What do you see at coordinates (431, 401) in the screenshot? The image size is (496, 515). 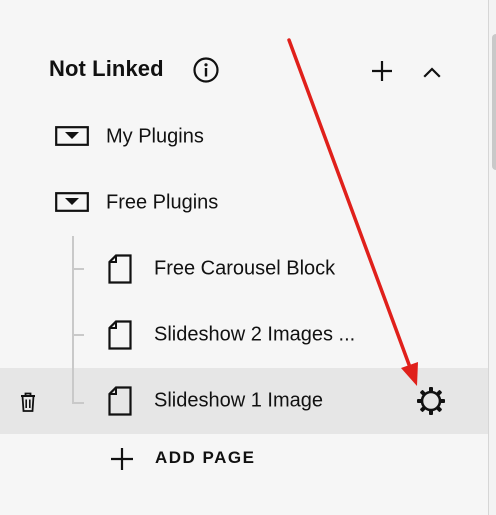 I see `gear-icon` at bounding box center [431, 401].